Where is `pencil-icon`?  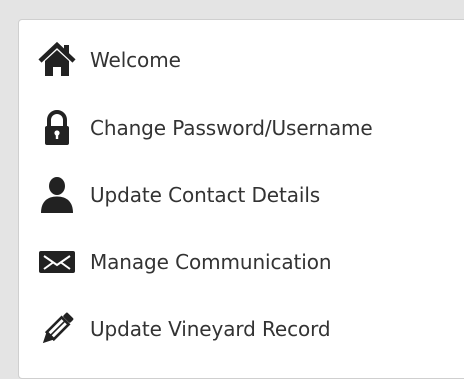
pencil-icon is located at coordinates (57, 329).